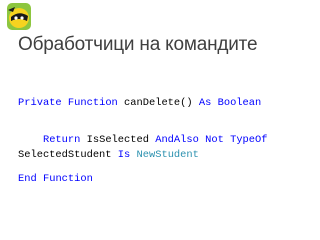 This screenshot has width=320, height=240. I want to click on code-text: IsSelected, so click(118, 140).